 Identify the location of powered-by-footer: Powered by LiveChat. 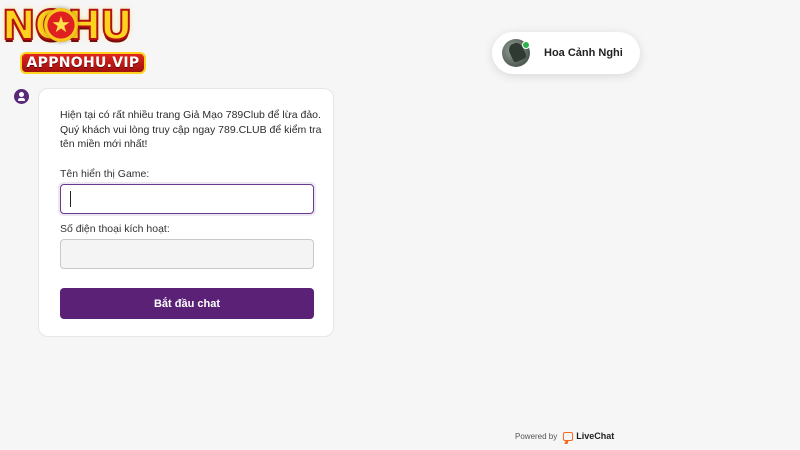
(564, 436).